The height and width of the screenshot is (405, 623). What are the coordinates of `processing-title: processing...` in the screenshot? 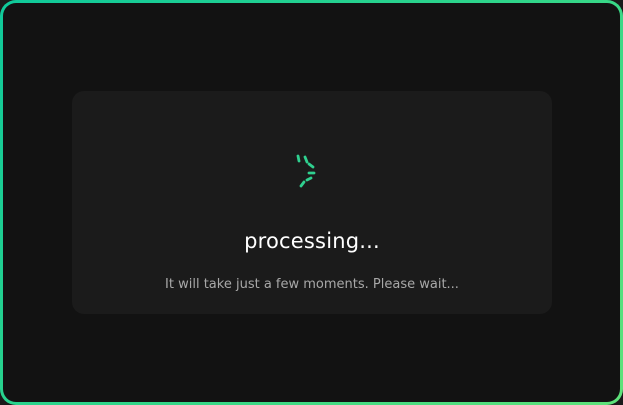 It's located at (312, 241).